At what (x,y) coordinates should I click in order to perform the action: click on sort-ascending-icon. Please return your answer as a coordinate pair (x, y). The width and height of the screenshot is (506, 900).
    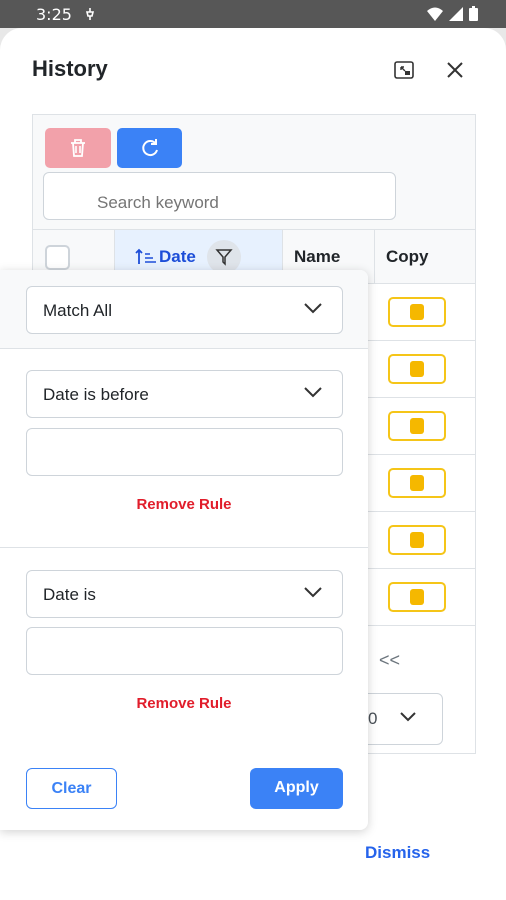
    Looking at the image, I should click on (145, 256).